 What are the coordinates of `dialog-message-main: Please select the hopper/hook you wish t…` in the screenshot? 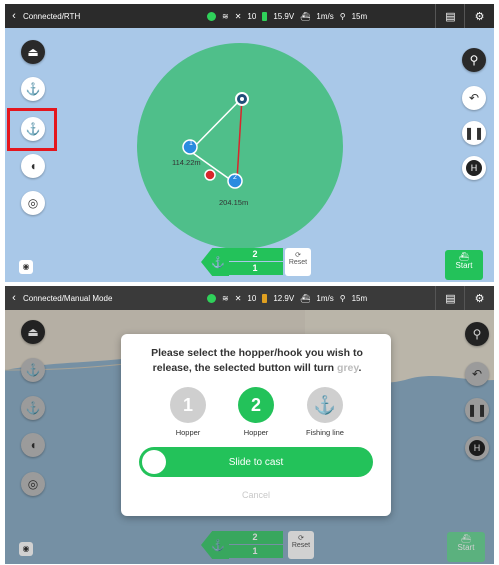 It's located at (257, 360).